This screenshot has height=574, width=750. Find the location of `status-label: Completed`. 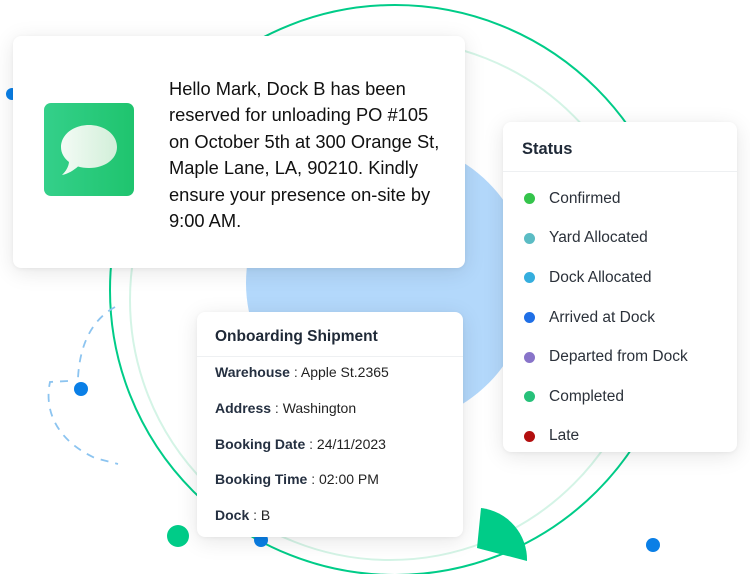

status-label: Completed is located at coordinates (586, 396).